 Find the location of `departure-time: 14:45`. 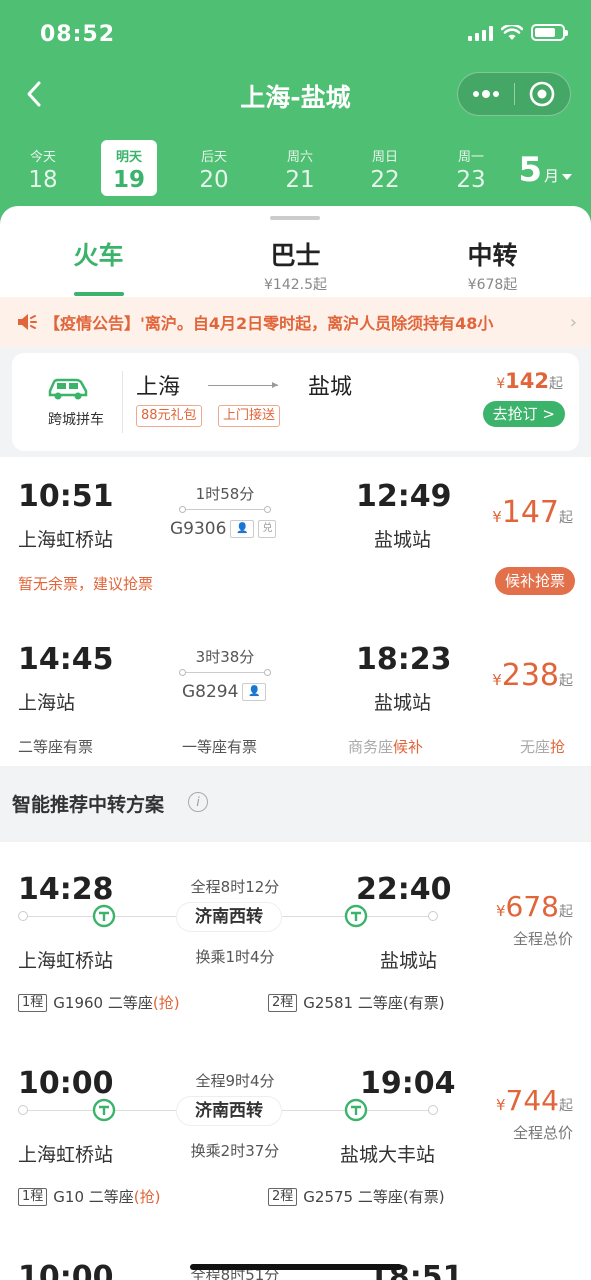

departure-time: 14:45 is located at coordinates (66, 659).